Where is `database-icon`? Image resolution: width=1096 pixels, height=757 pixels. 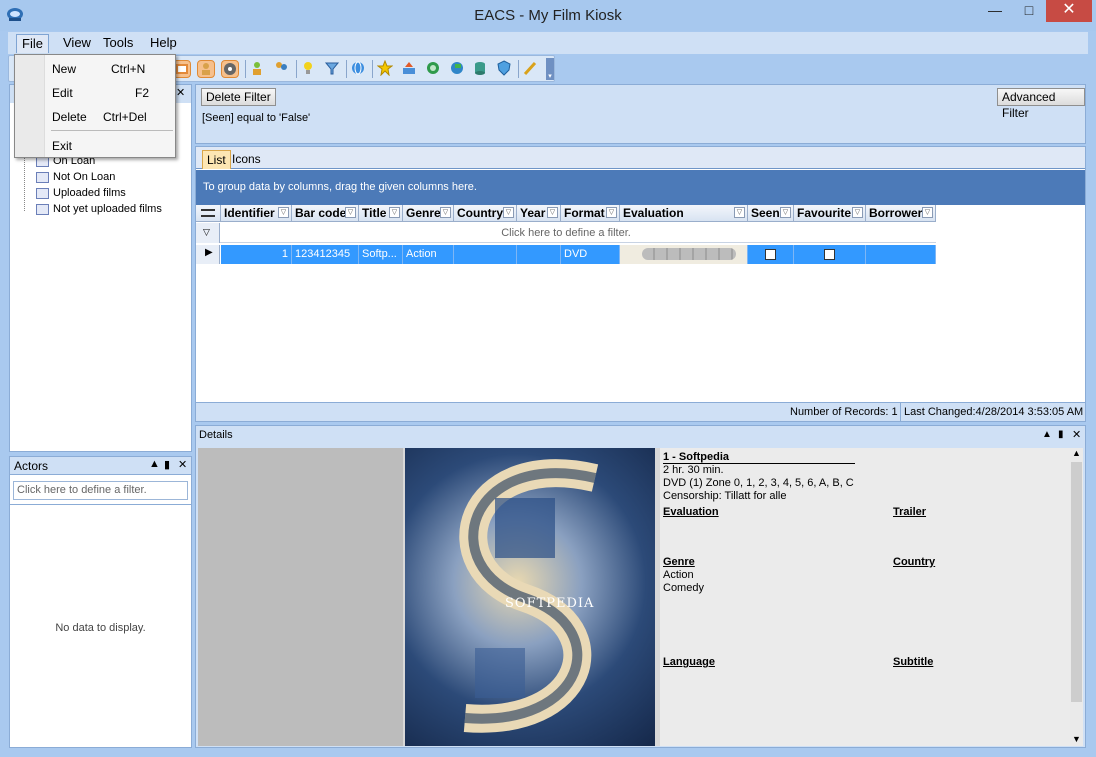 database-icon is located at coordinates (480, 68).